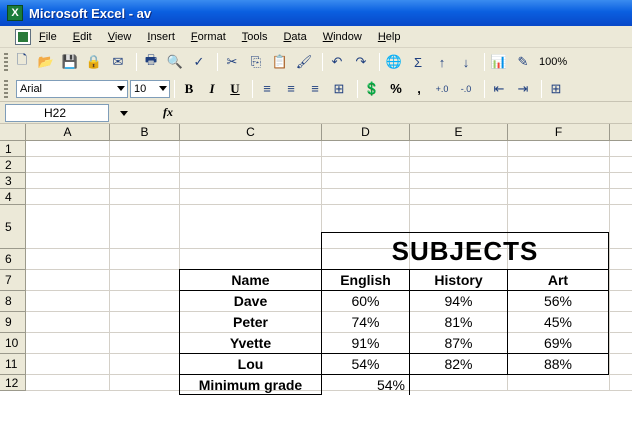 This screenshot has height=428, width=632. What do you see at coordinates (250, 384) in the screenshot?
I see `minimum-grade-label: Minimum grade` at bounding box center [250, 384].